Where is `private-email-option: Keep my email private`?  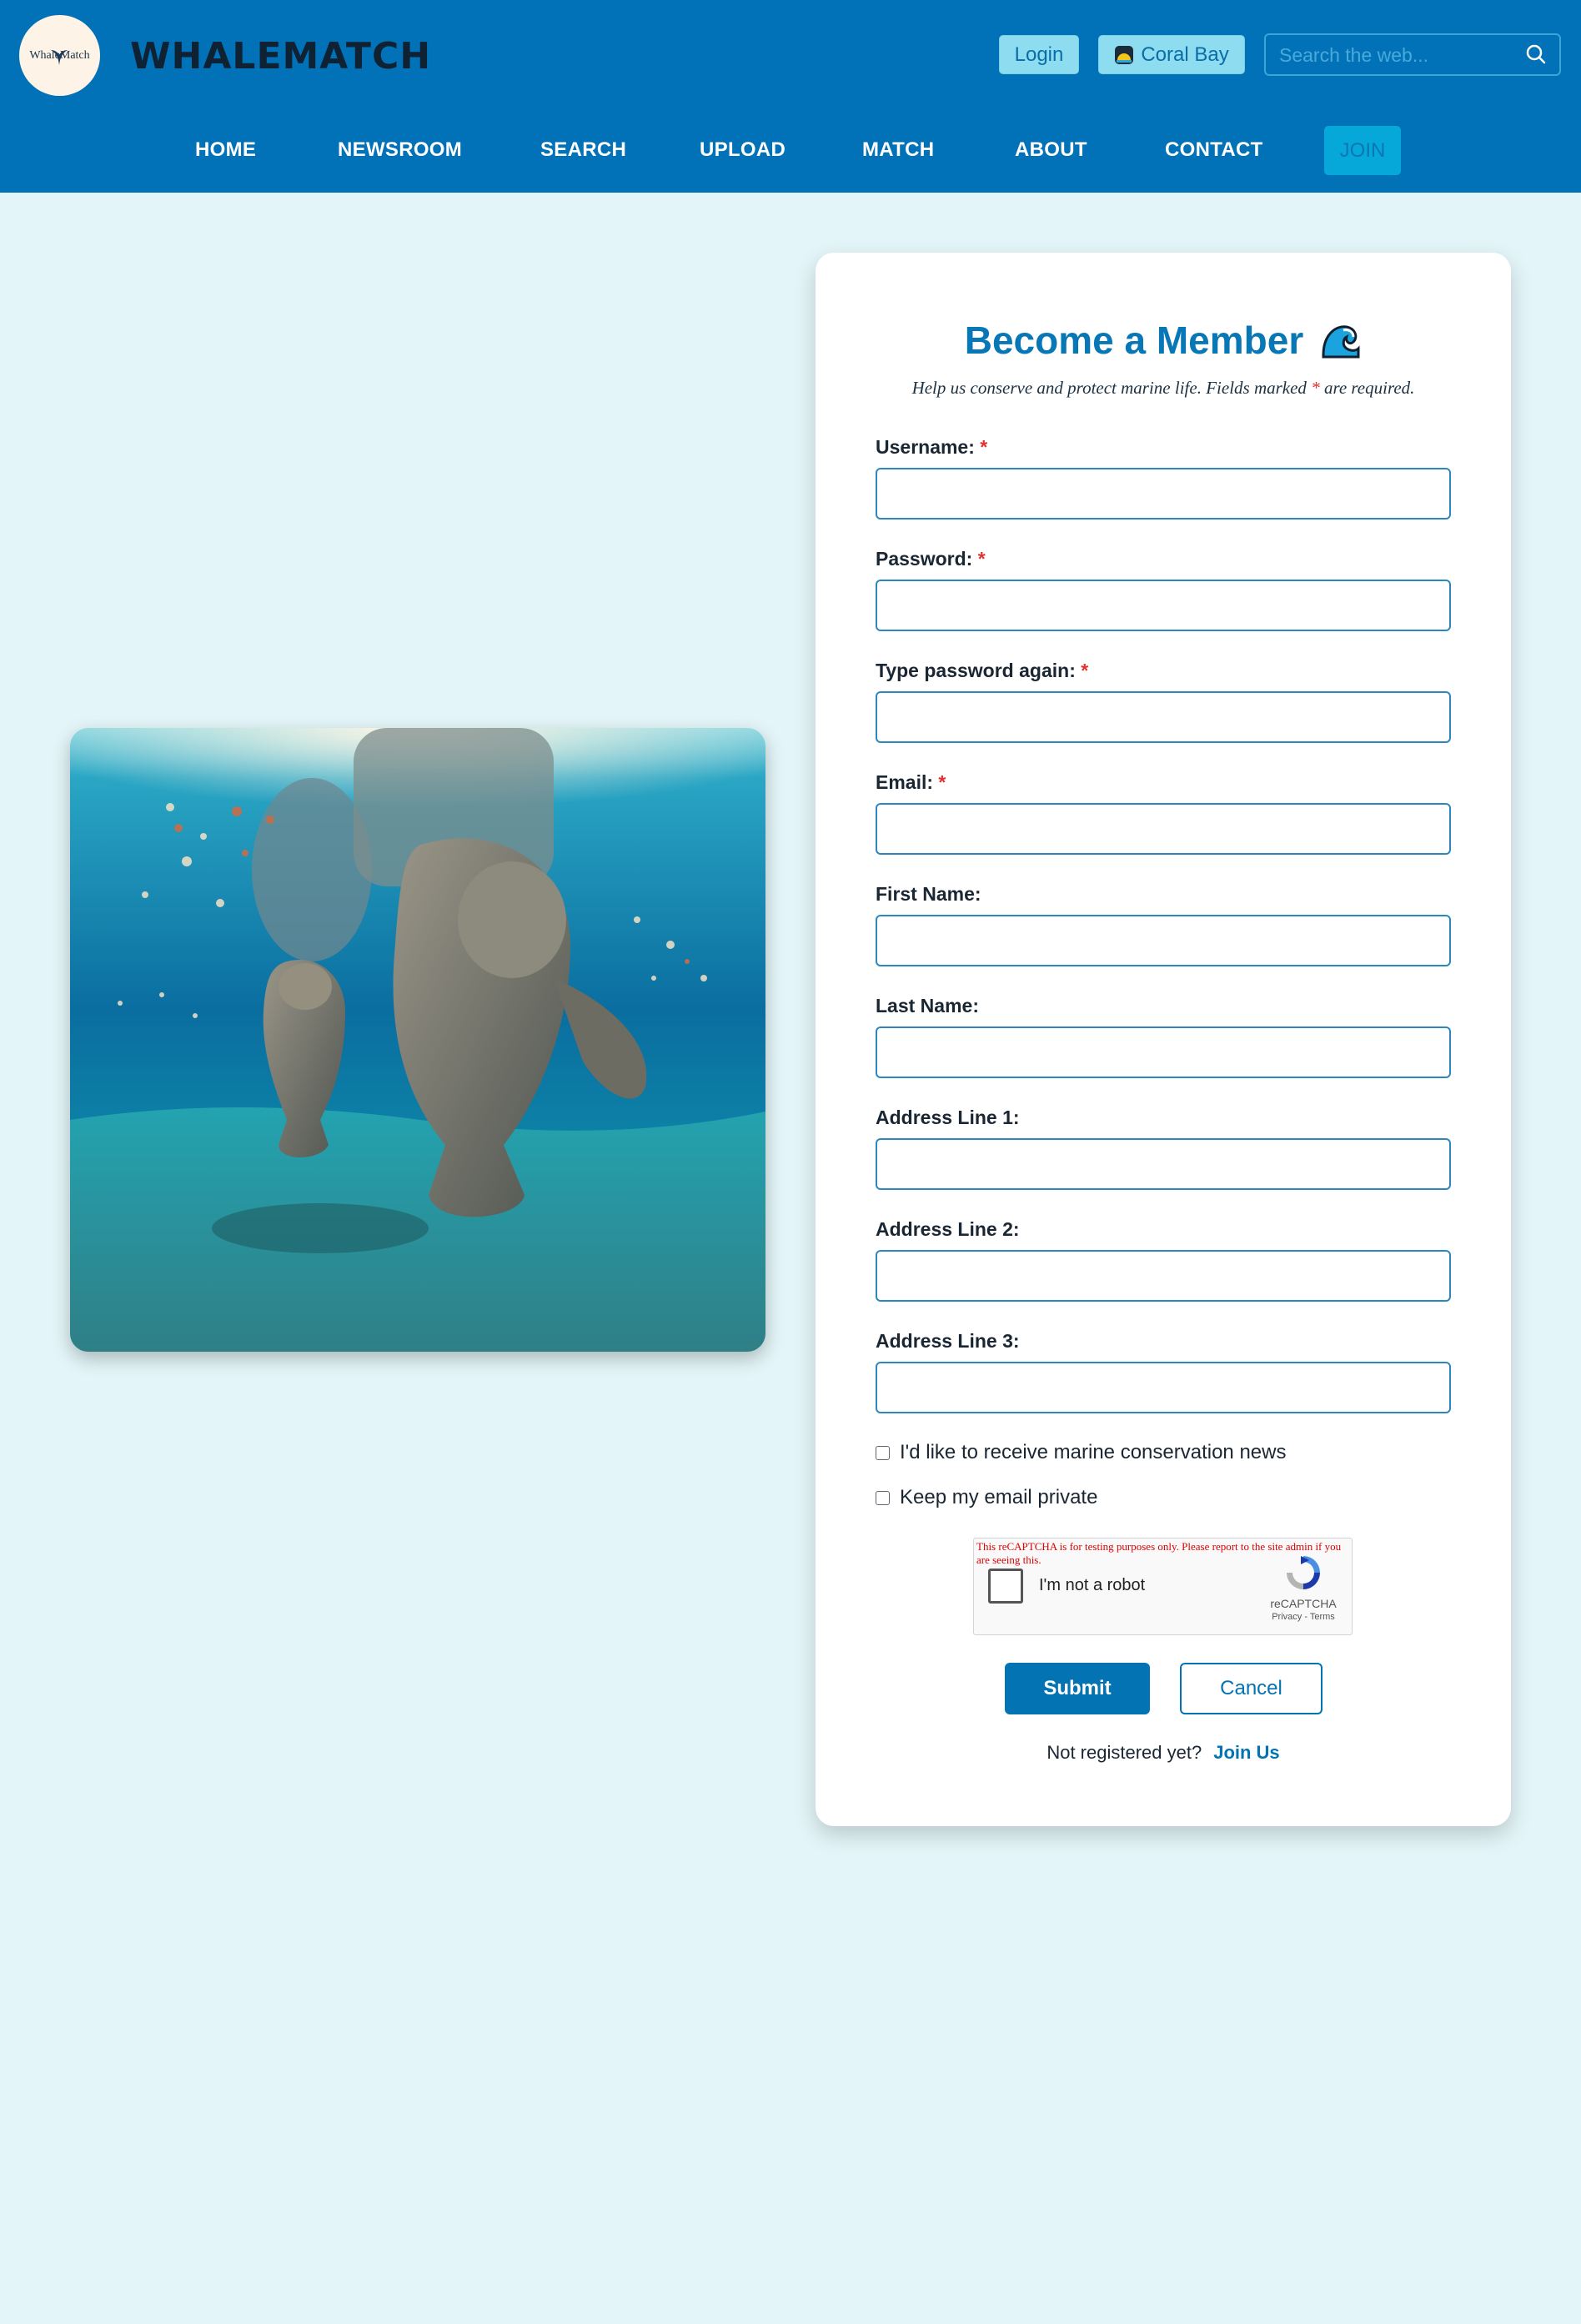
private-email-option: Keep my email private is located at coordinates (986, 1497).